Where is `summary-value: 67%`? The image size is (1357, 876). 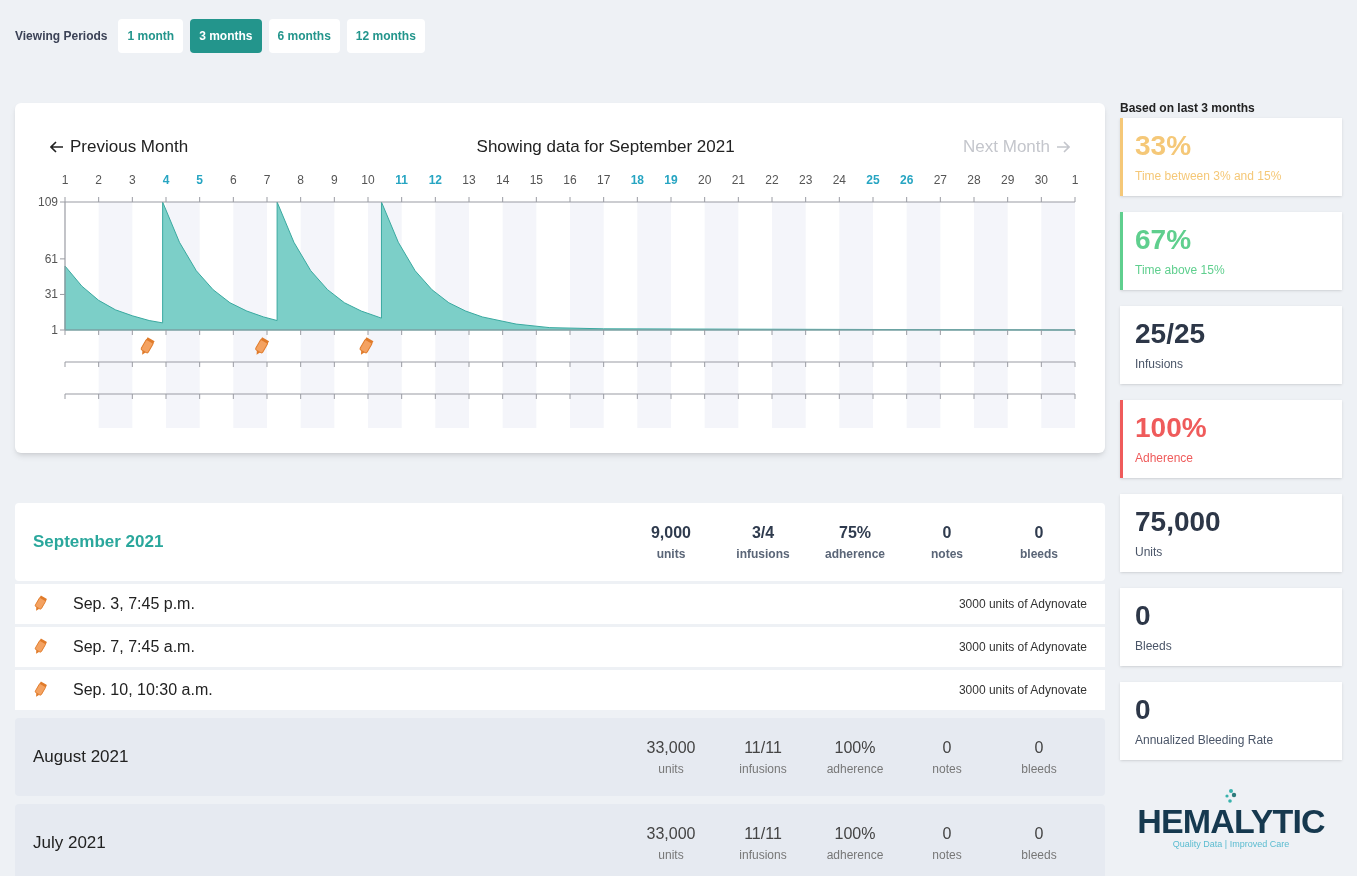 summary-value: 67% is located at coordinates (1164, 240).